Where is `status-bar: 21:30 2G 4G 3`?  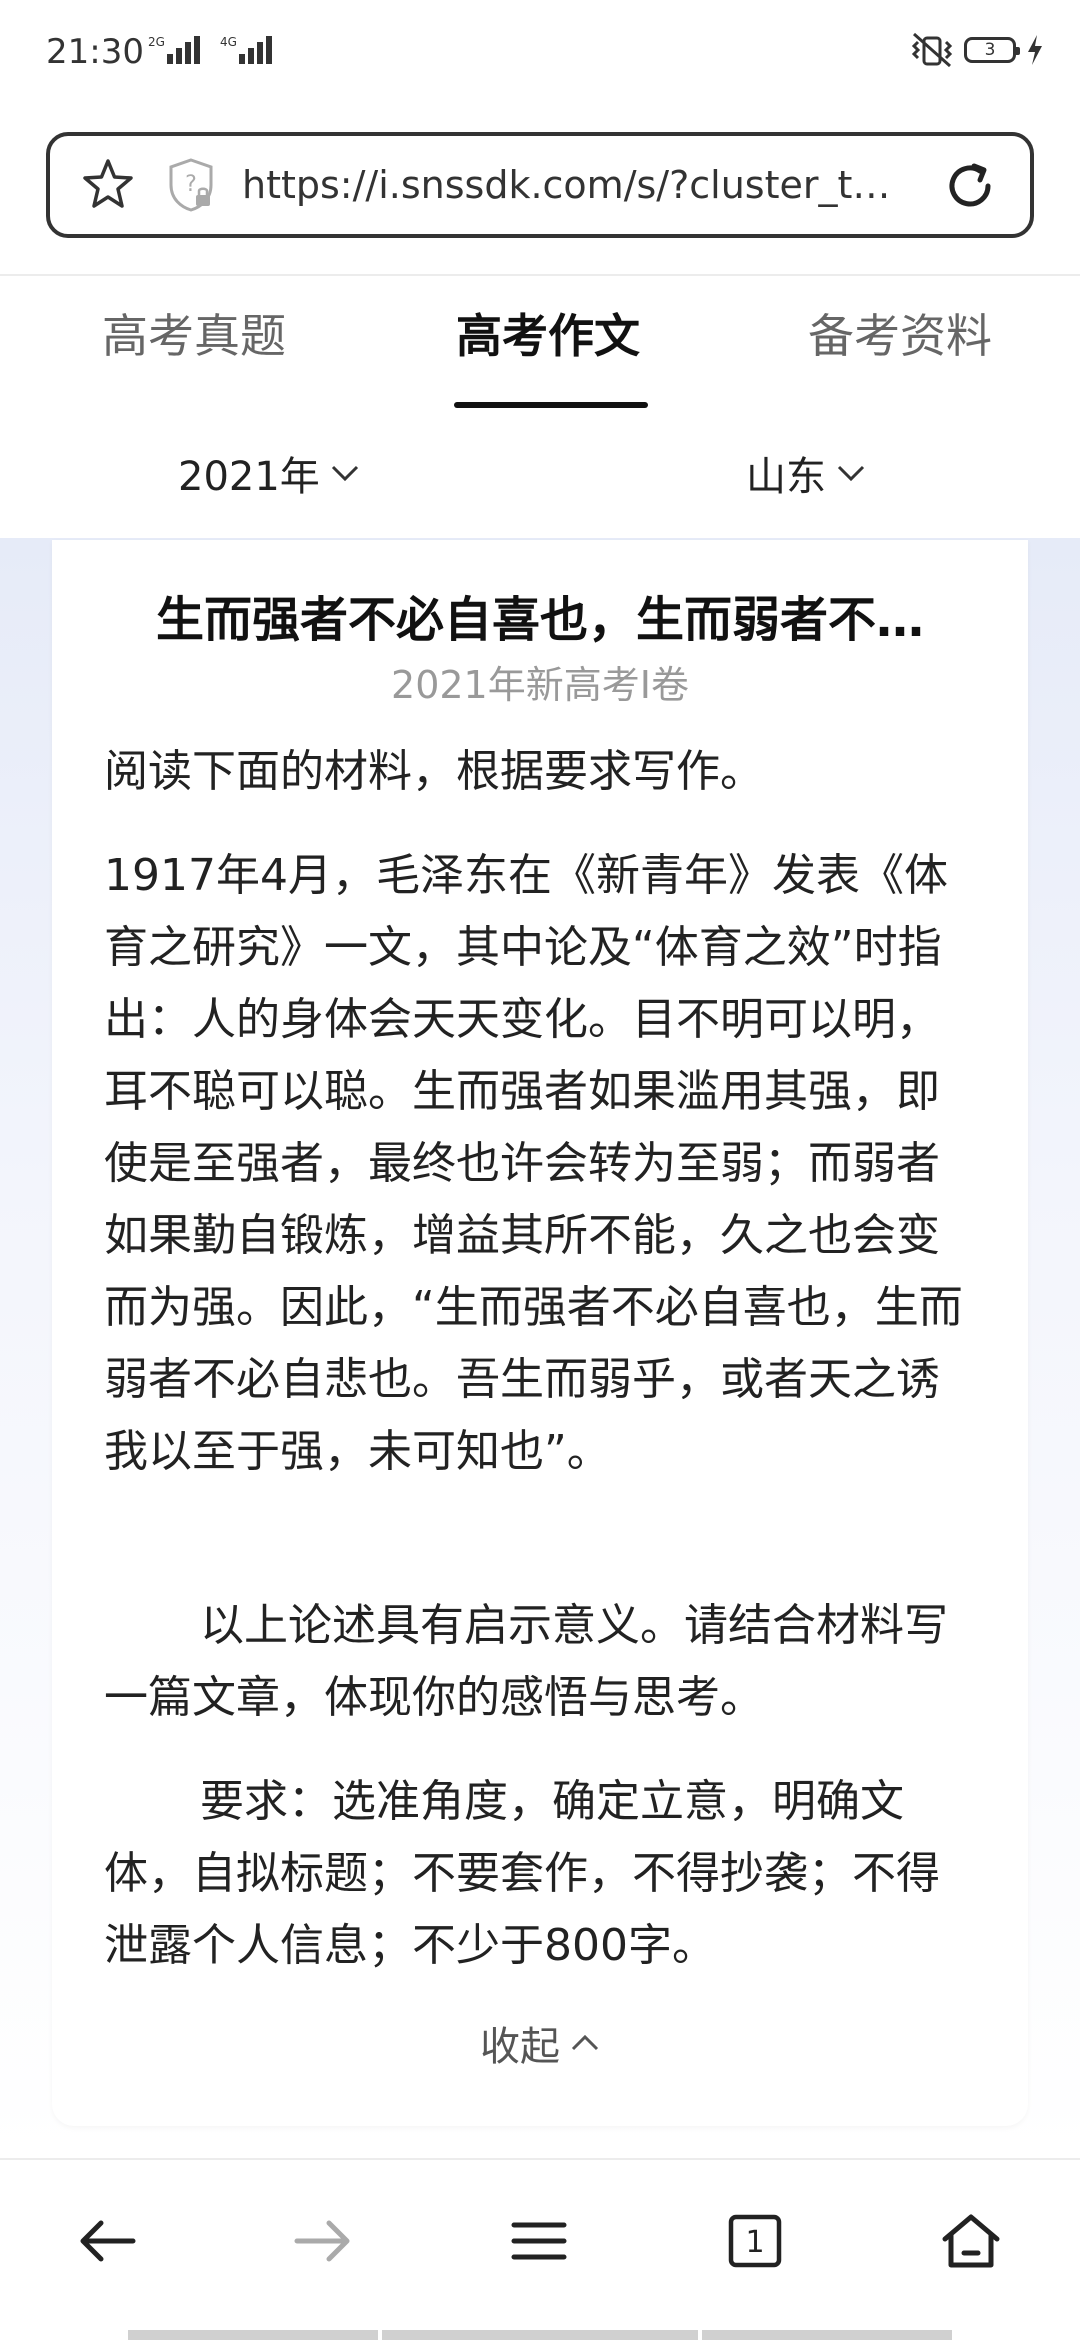 status-bar: 21:30 2G 4G 3 is located at coordinates (540, 55).